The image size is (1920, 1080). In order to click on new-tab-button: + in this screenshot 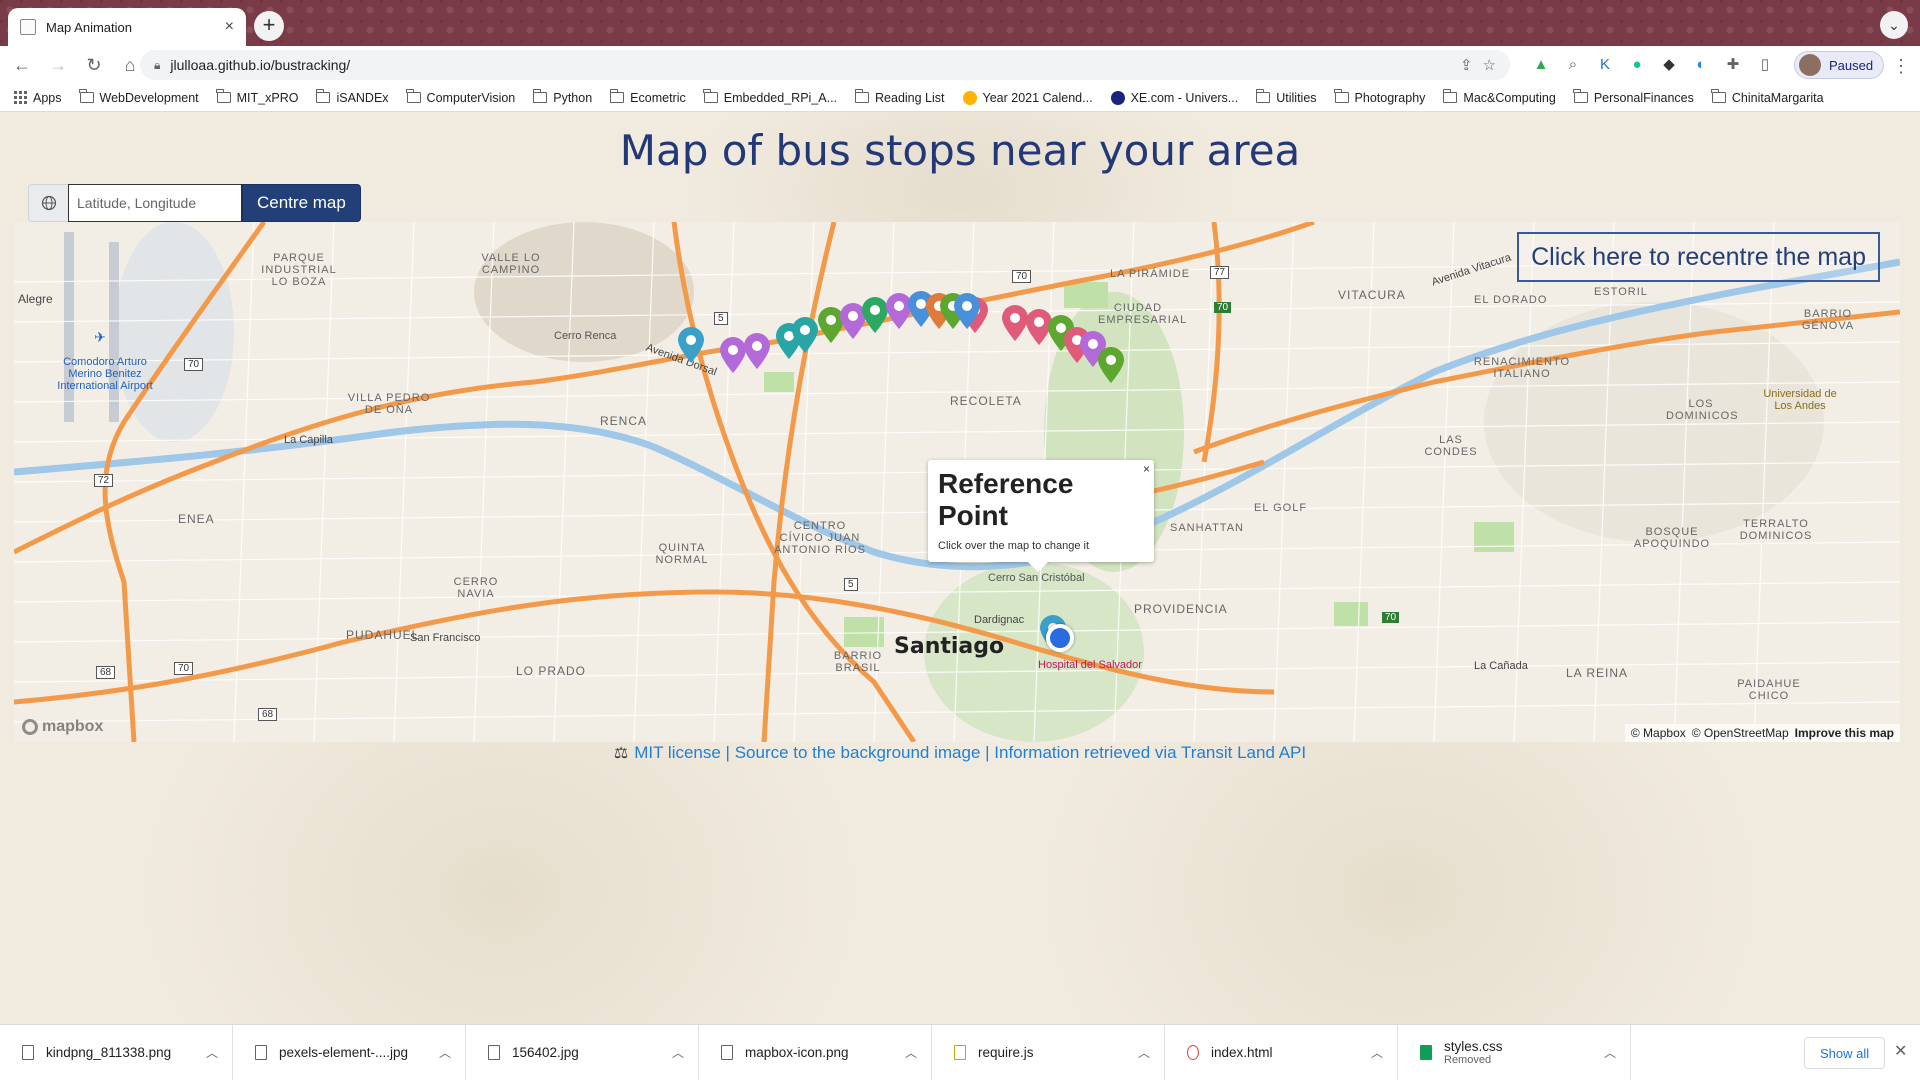, I will do `click(269, 26)`.